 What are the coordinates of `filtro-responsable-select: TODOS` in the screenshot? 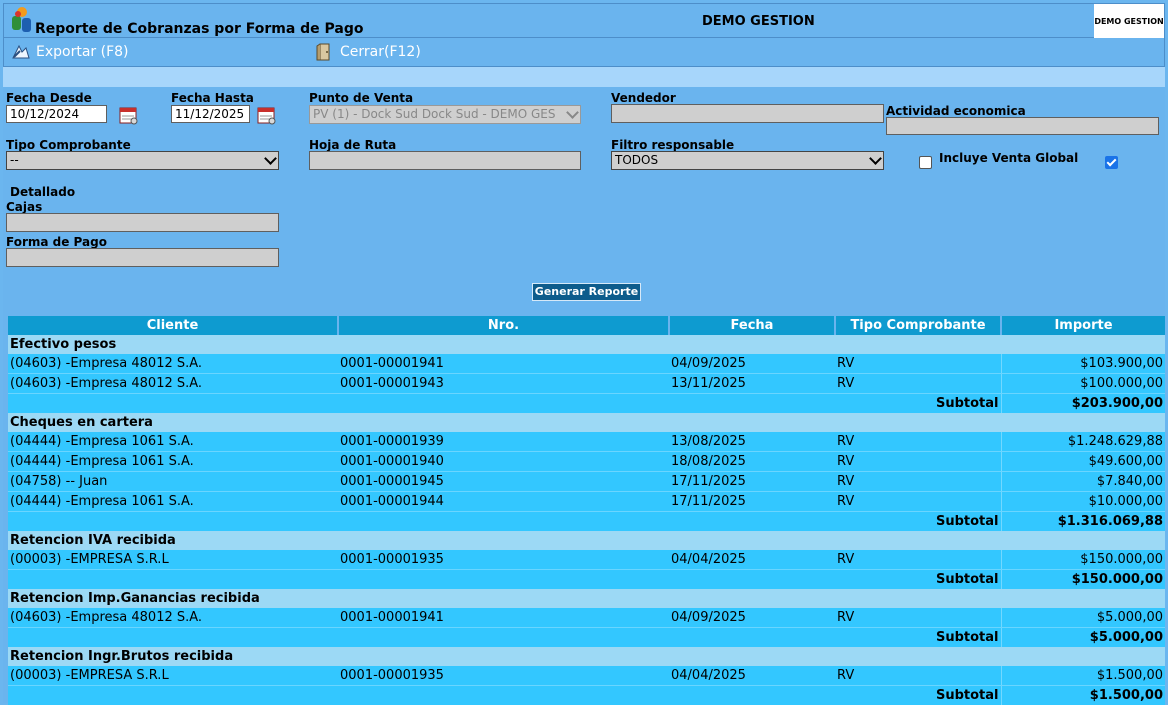 It's located at (747, 160).